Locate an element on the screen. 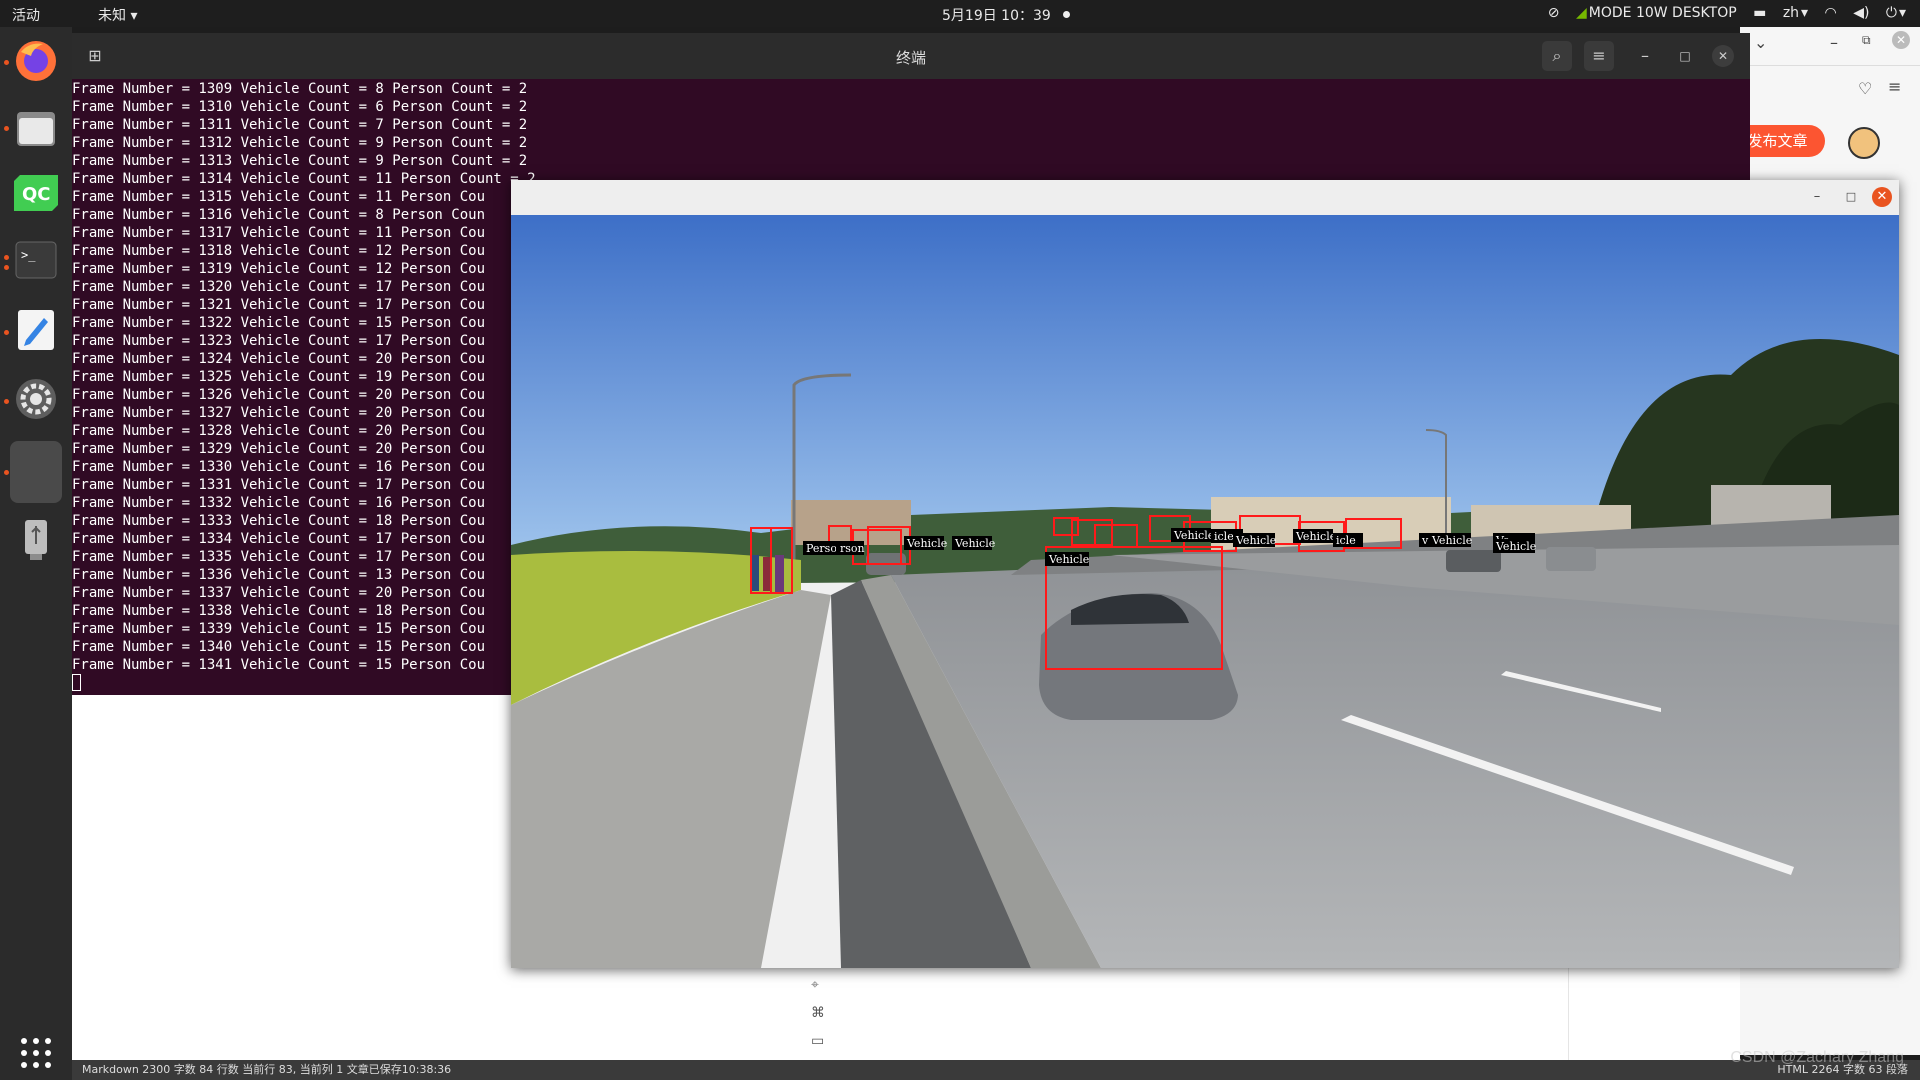 This screenshot has width=1920, height=1080. settings-launcher is located at coordinates (36, 399).